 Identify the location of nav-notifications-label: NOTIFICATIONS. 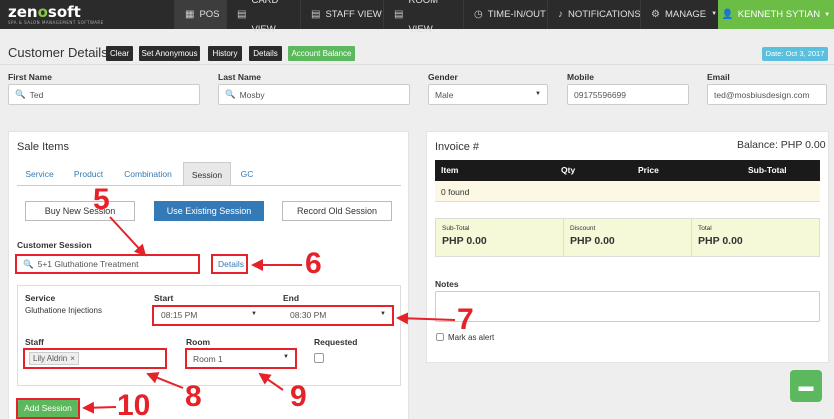
(604, 14).